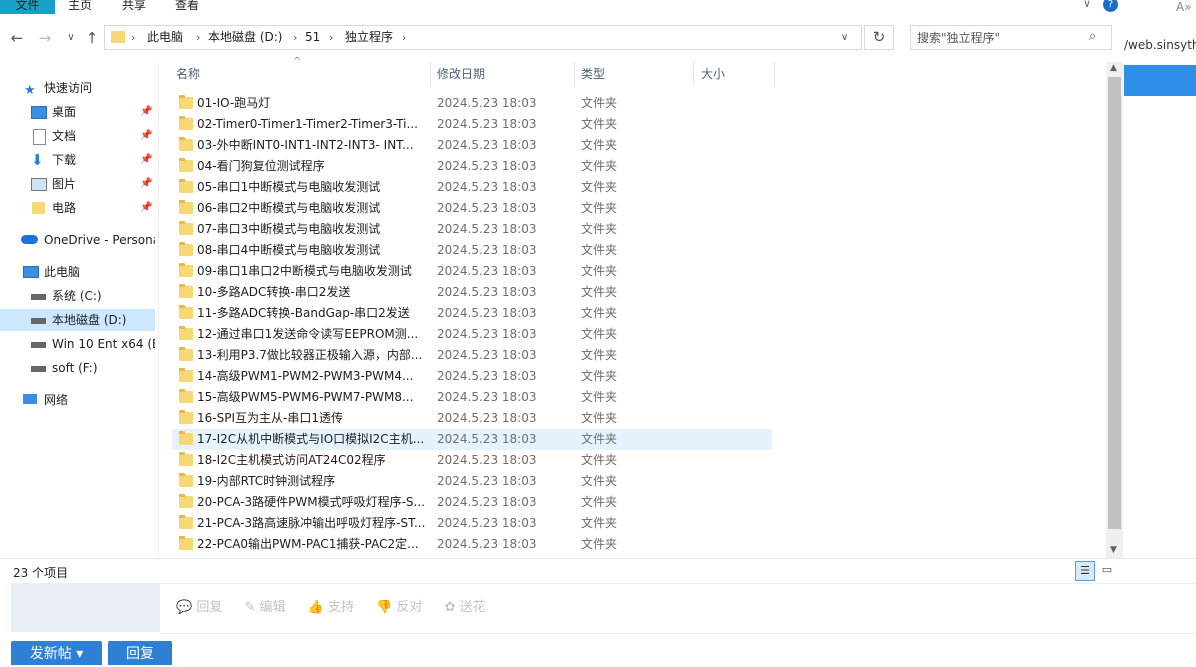 The height and width of the screenshot is (667, 1196). What do you see at coordinates (472, 271) in the screenshot?
I see `file-row: 09-串口1串口2中断模式与电脑收发测试 2024.5.23 18:03 文件夹` at bounding box center [472, 271].